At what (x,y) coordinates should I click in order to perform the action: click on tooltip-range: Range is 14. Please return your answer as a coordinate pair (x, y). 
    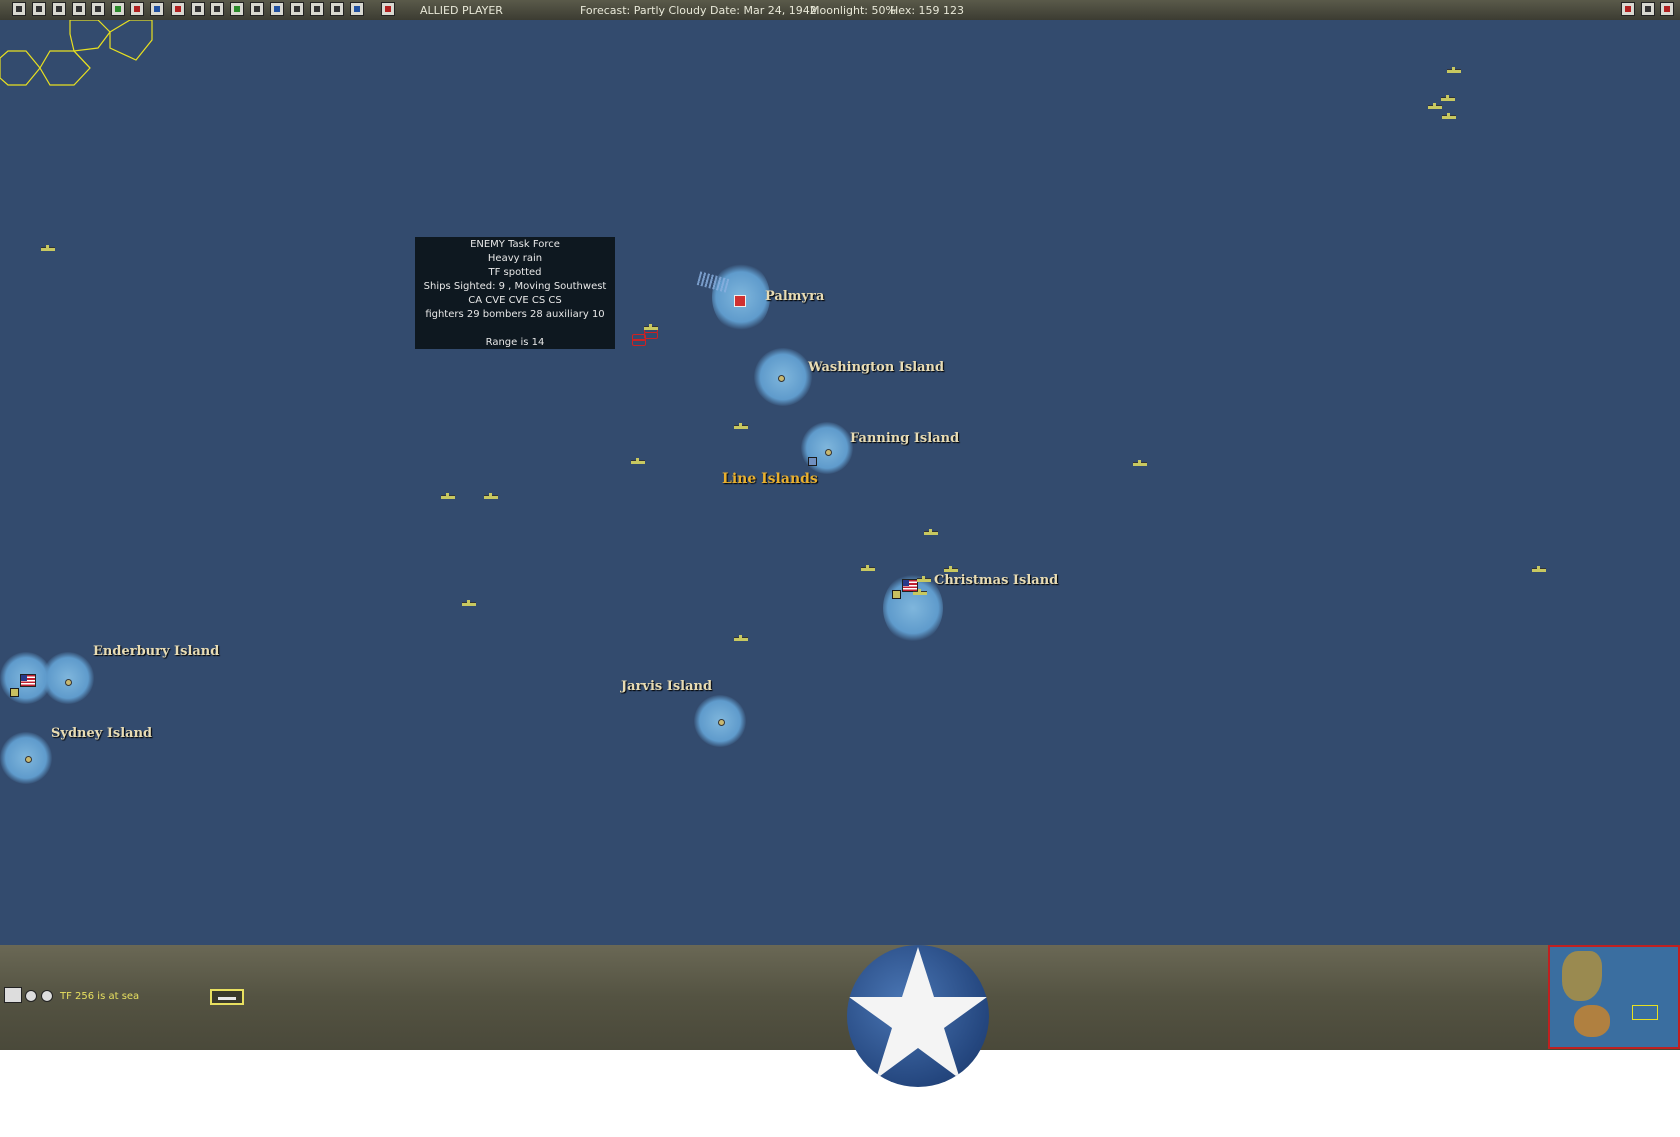
    Looking at the image, I should click on (515, 342).